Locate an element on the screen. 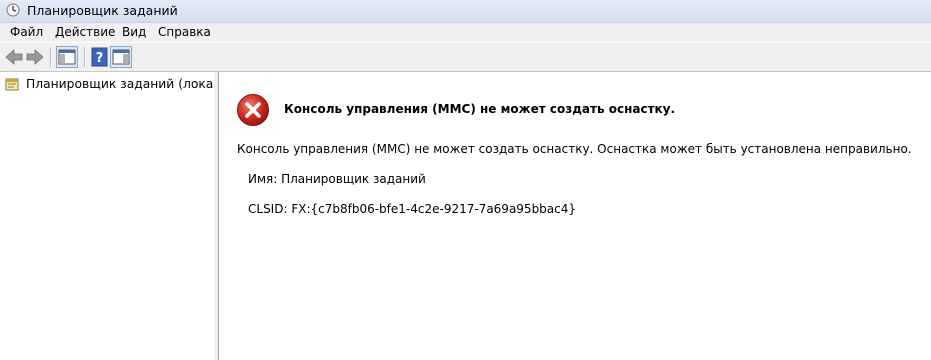 Image resolution: width=931 pixels, height=360 pixels. menu-bar: Файл Действие Вид Справка is located at coordinates (465, 32).